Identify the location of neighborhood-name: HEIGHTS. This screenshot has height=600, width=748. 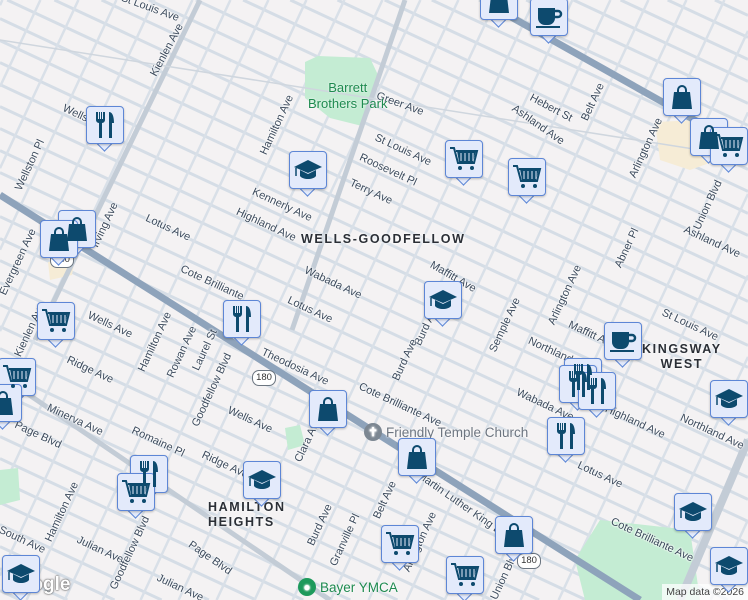
(241, 522).